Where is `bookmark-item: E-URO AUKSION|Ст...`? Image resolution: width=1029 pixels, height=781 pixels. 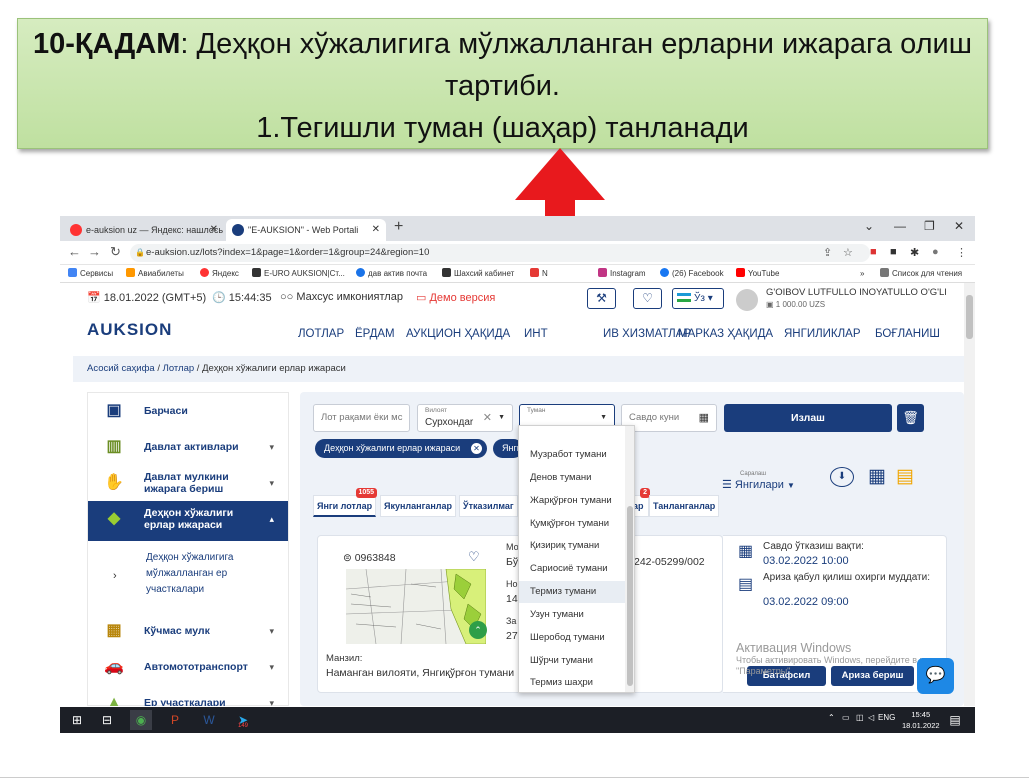
bookmark-item: E-URO AUKSION|Ст... is located at coordinates (298, 273).